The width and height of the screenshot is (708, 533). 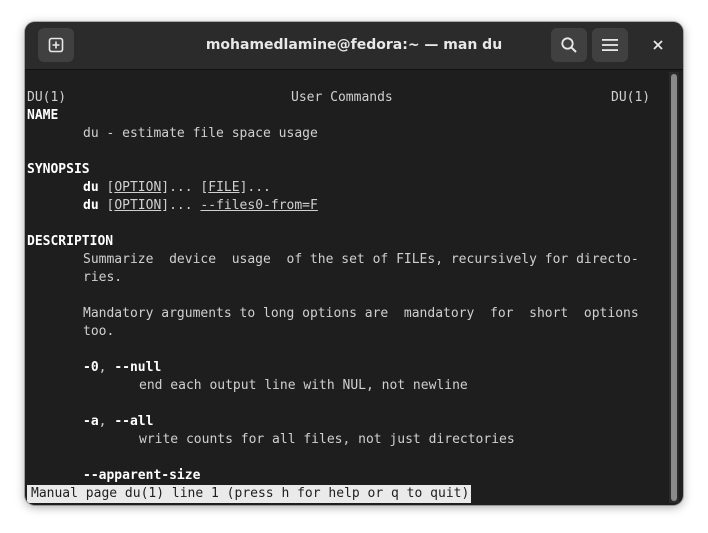 I want to click on close-button, so click(x=658, y=45).